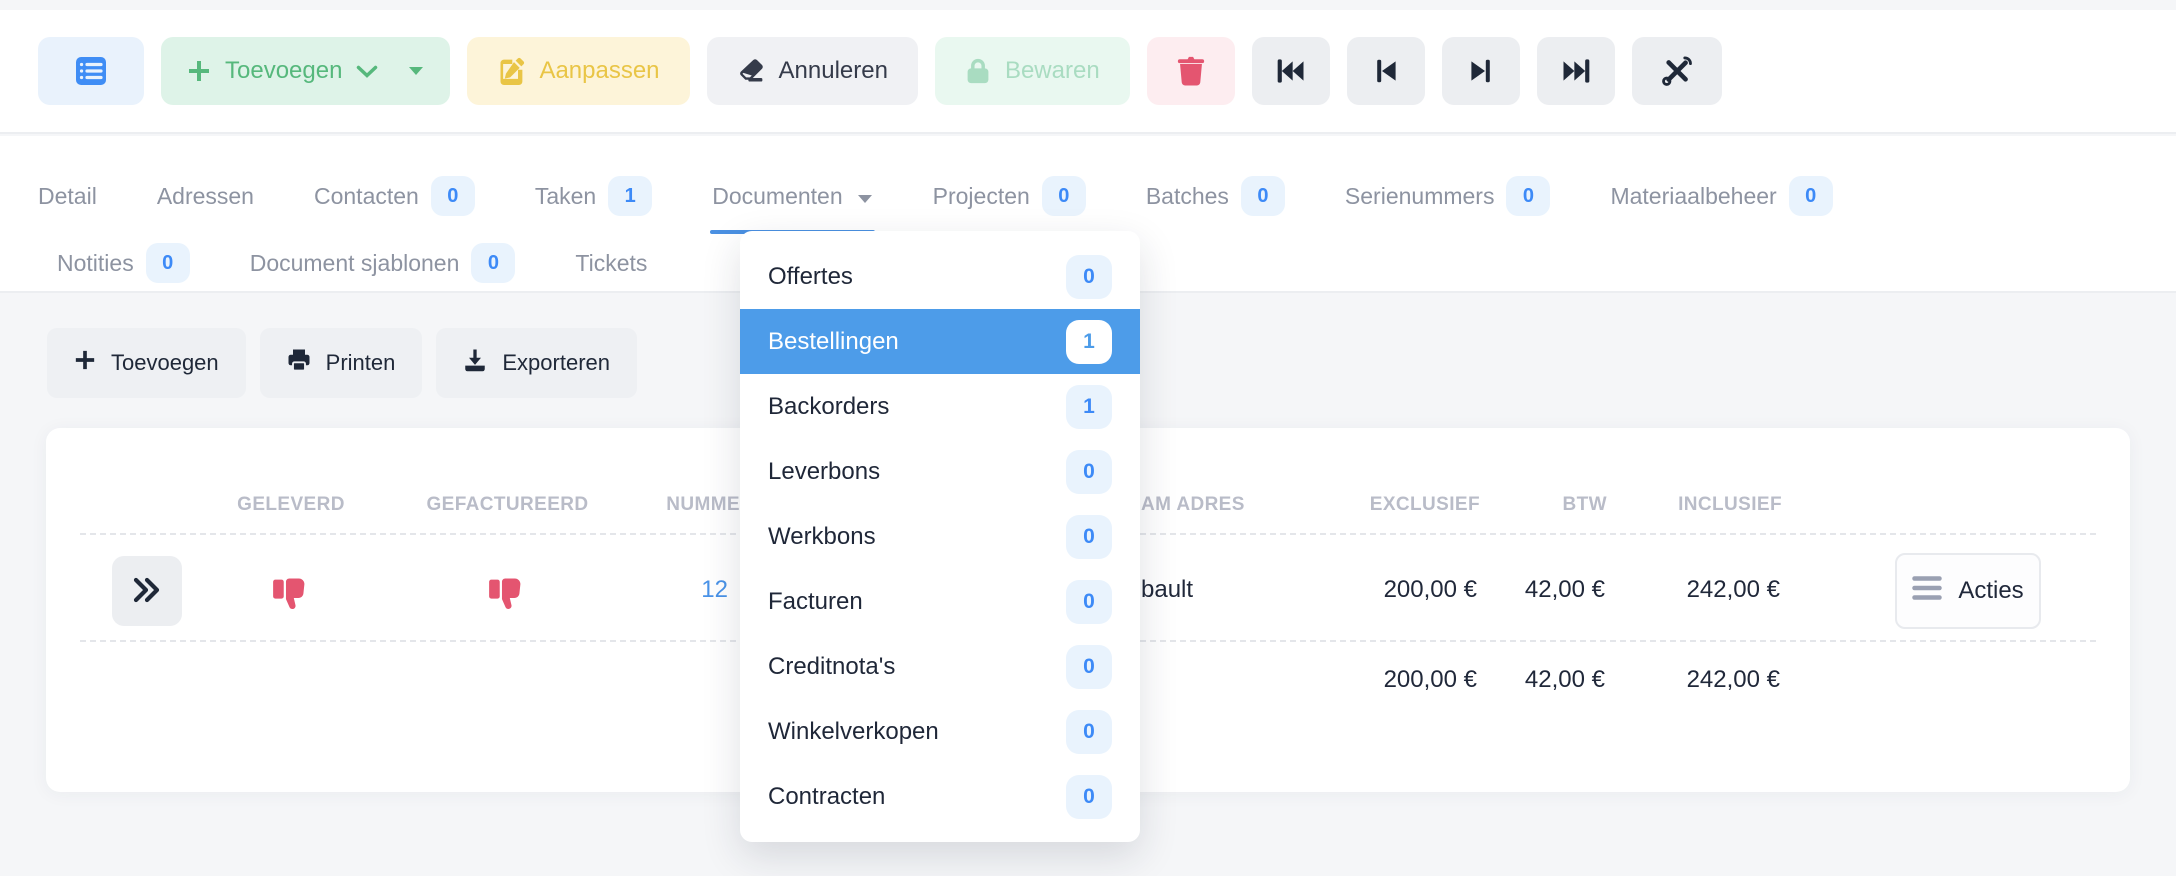 This screenshot has width=2176, height=876. Describe the element at coordinates (1430, 589) in the screenshot. I see `row-exclusief: 200,00 €` at that location.